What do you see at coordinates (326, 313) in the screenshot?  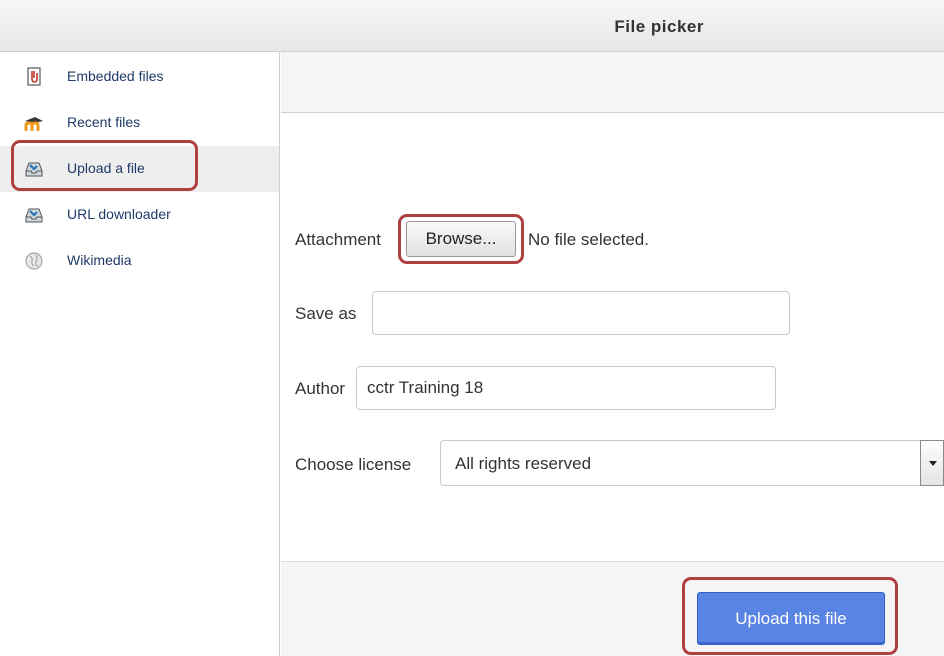 I see `save-as-label: Save as` at bounding box center [326, 313].